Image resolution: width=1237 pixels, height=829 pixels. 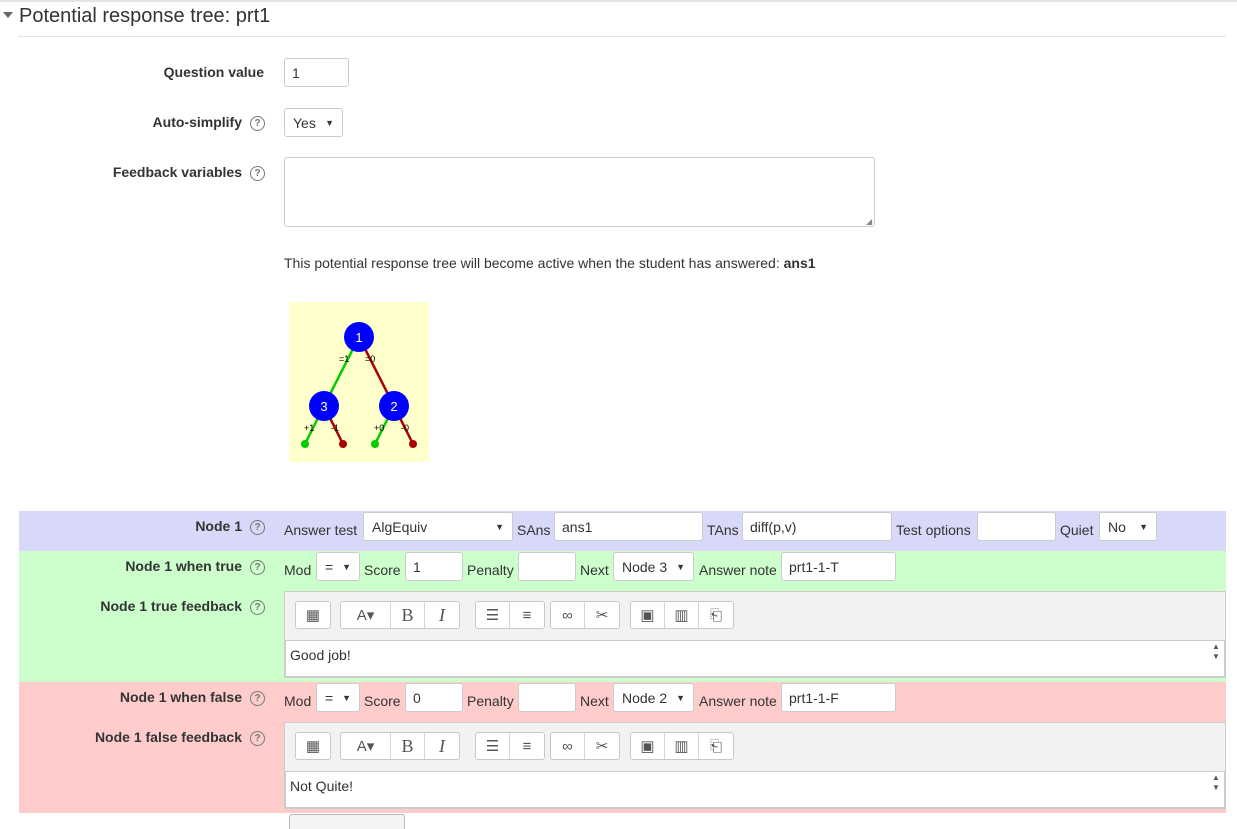 I want to click on answer-test-select: AlgEquiv ▼, so click(x=438, y=526).